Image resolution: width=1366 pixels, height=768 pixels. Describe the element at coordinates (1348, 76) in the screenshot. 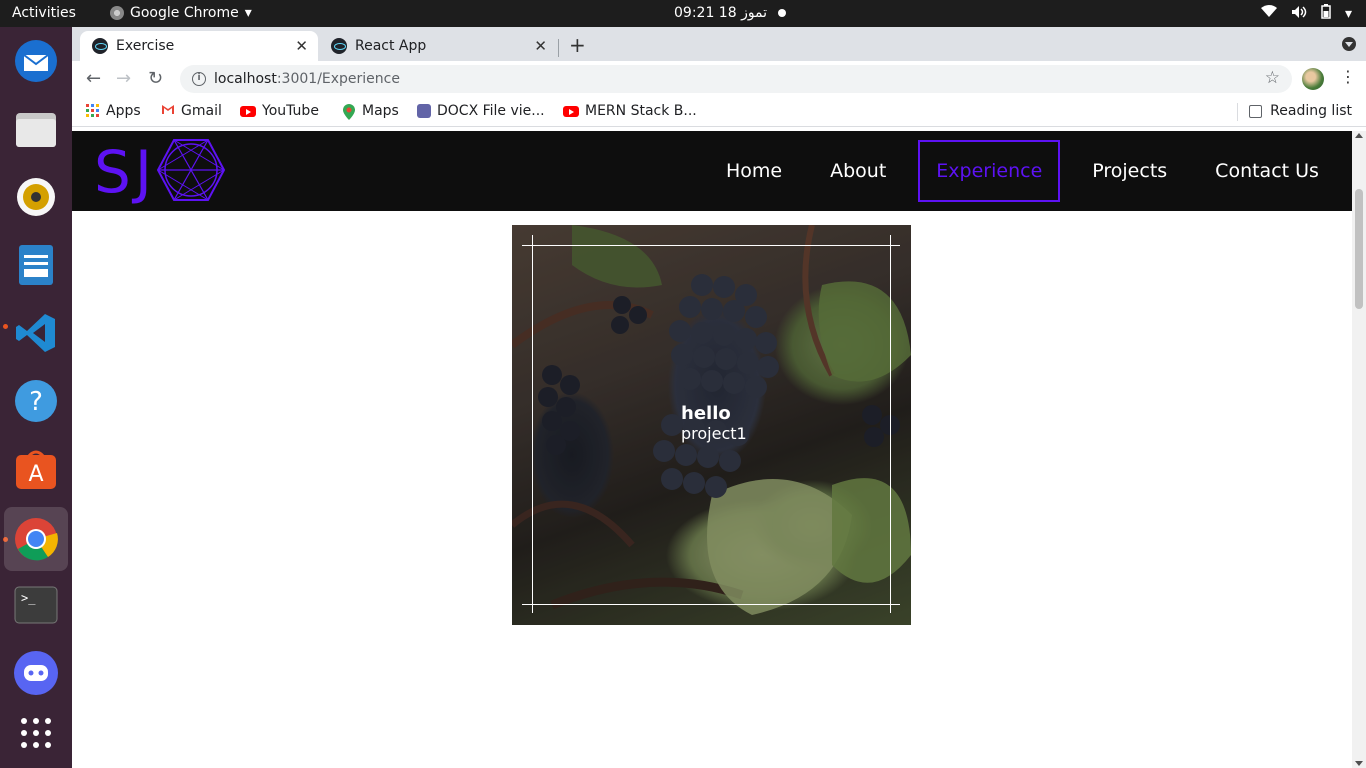

I see `more-menu-icon: ⋮` at that location.